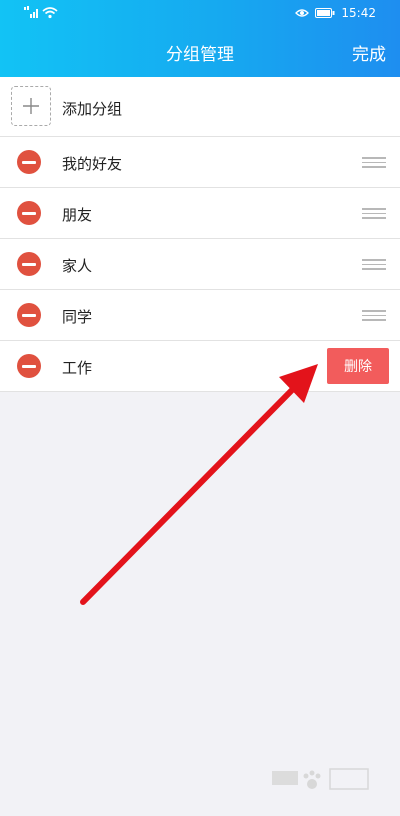 The height and width of the screenshot is (816, 400). What do you see at coordinates (320, 779) in the screenshot?
I see `baidu-jingyan-watermark-icon` at bounding box center [320, 779].